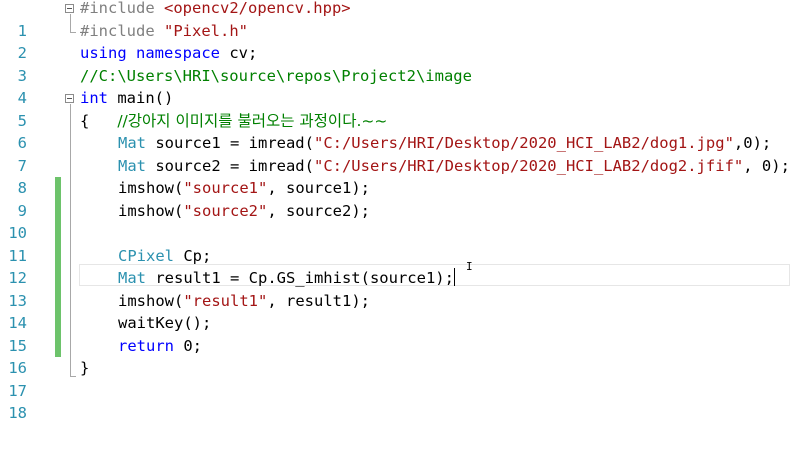  Describe the element at coordinates (85, 368) in the screenshot. I see `code-token: }` at that location.